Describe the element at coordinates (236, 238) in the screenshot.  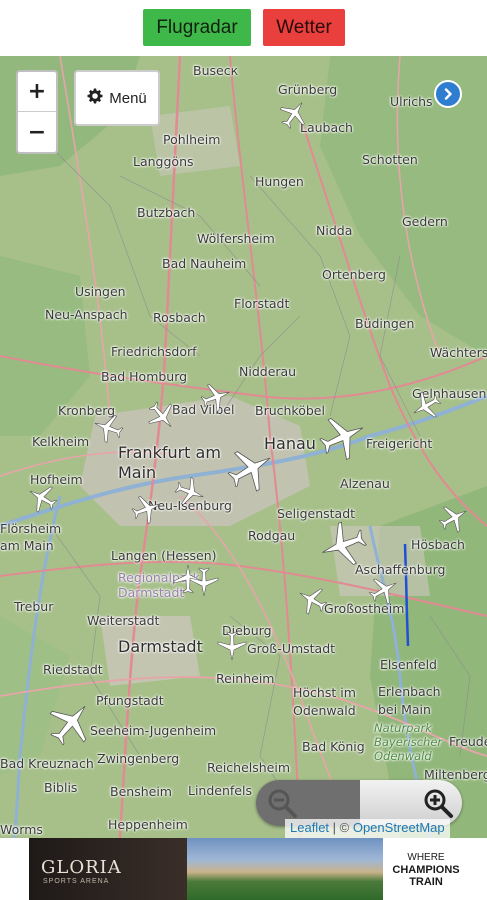
I see `place-label: Wölfersheim` at that location.